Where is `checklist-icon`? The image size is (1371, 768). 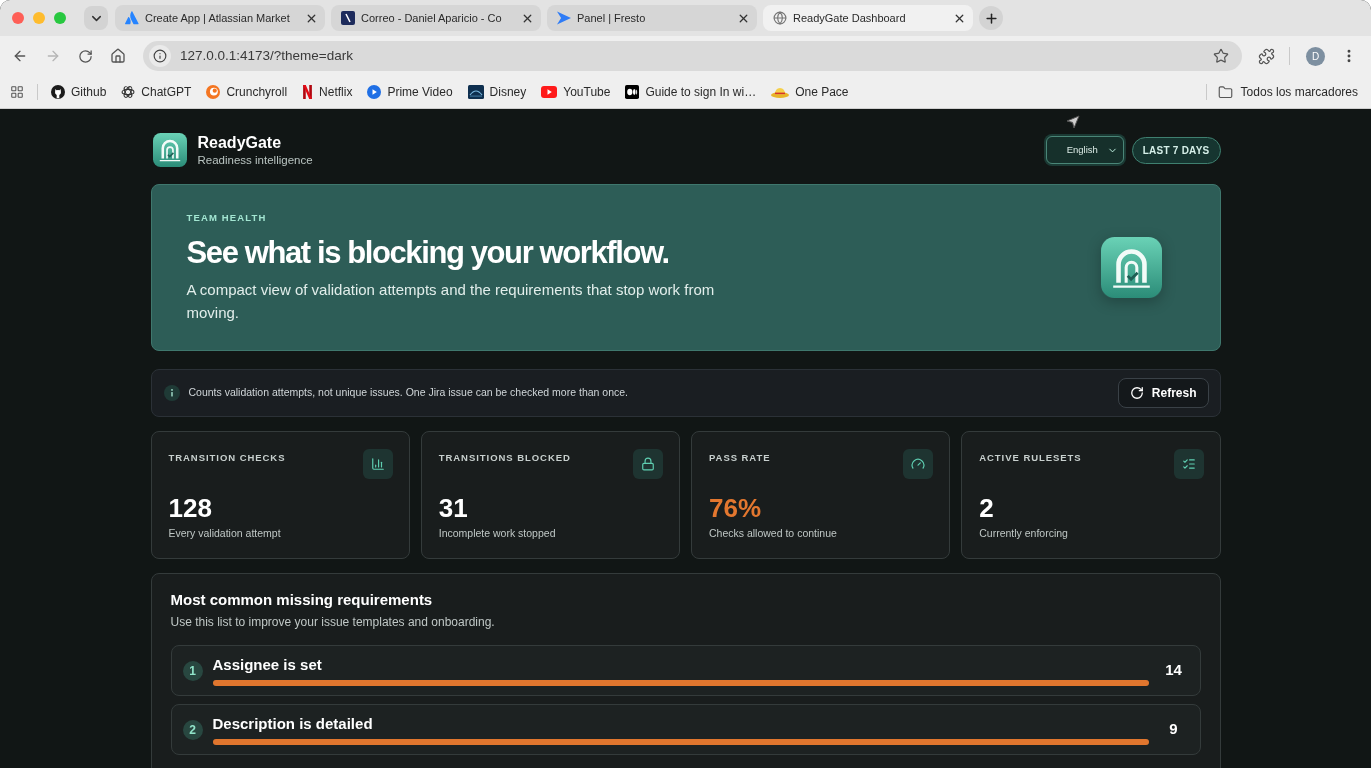 checklist-icon is located at coordinates (1188, 464).